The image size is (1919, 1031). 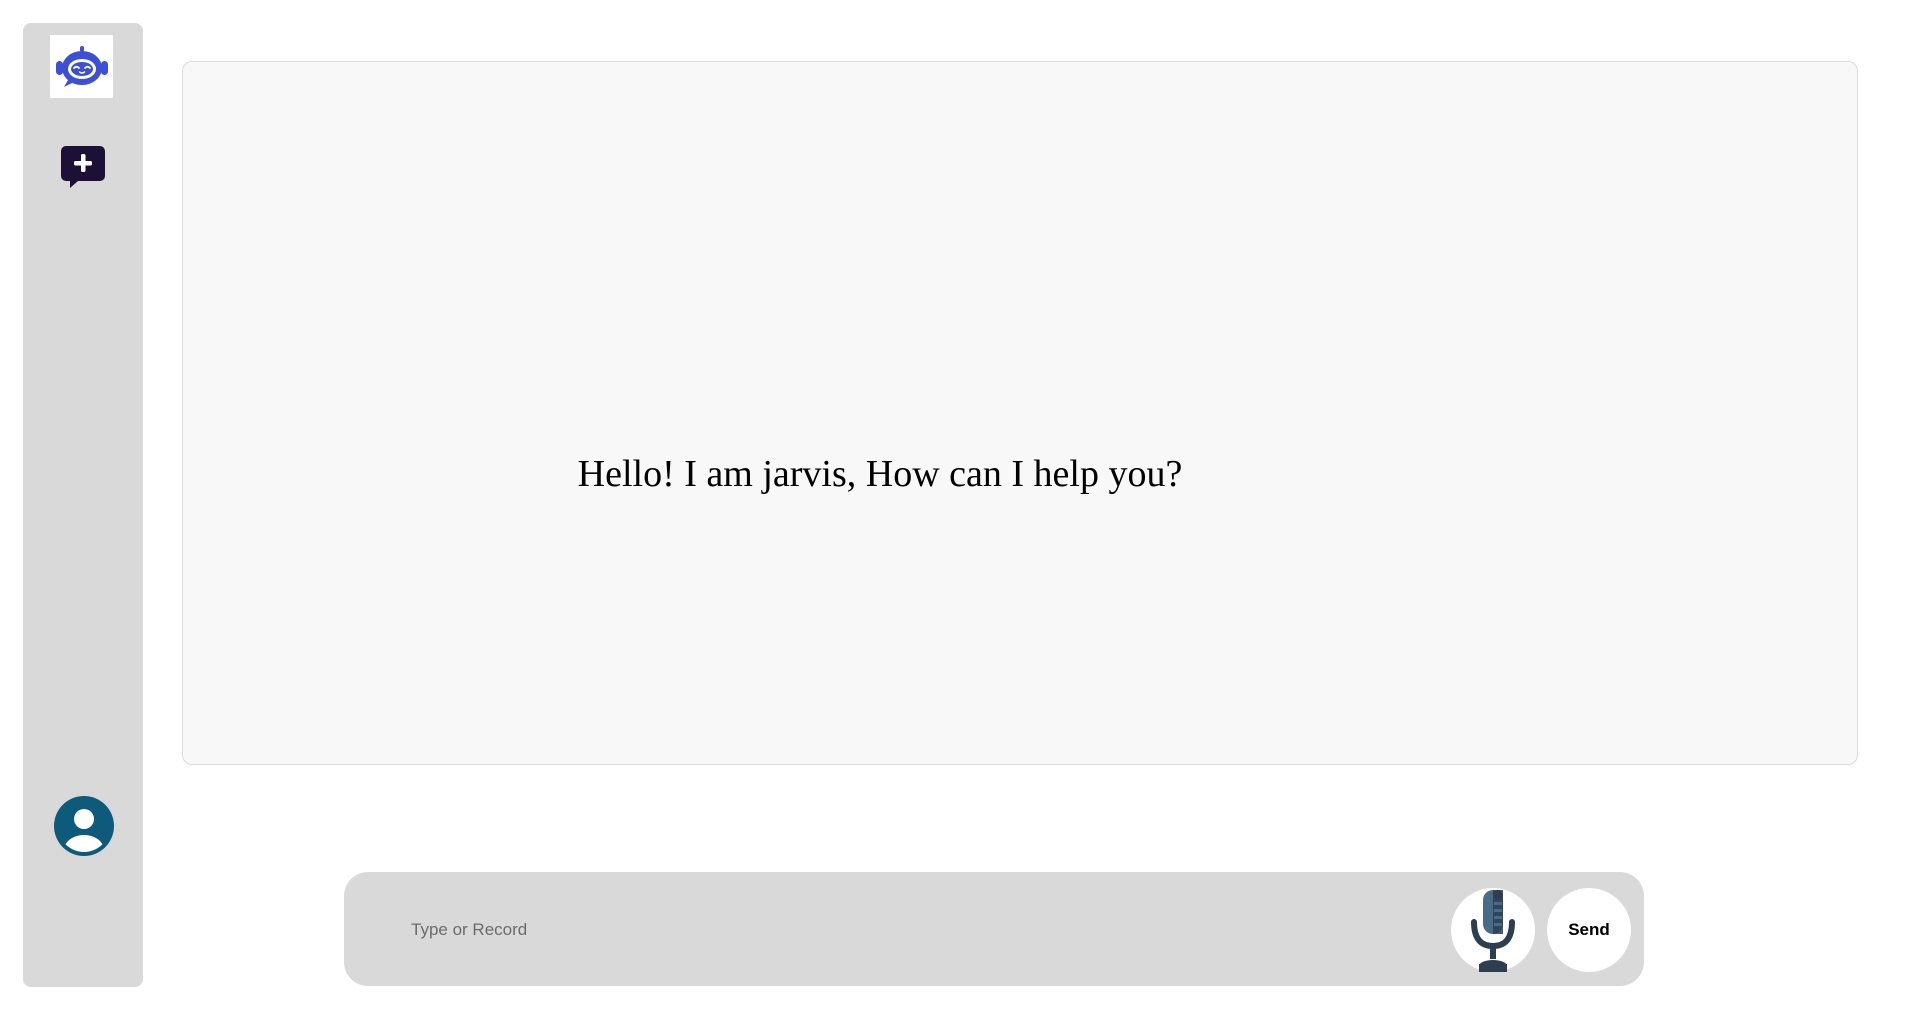 I want to click on composer-bar: Send, so click(x=994, y=929).